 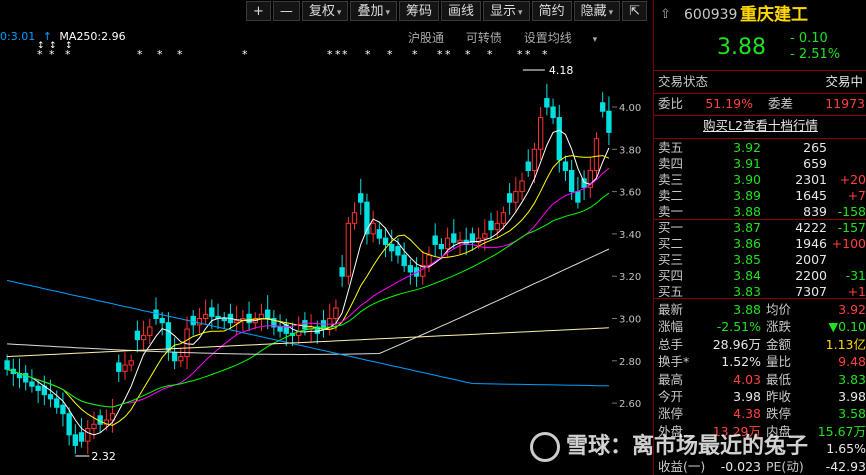 I want to click on level-label: 卖三, so click(x=671, y=179).